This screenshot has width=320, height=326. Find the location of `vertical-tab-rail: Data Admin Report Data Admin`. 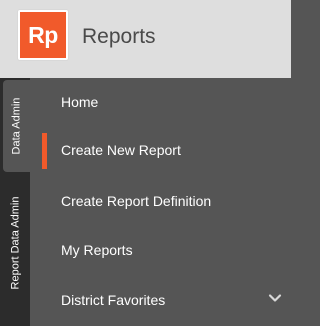

vertical-tab-rail: Data Admin Report Data Admin is located at coordinates (15, 202).